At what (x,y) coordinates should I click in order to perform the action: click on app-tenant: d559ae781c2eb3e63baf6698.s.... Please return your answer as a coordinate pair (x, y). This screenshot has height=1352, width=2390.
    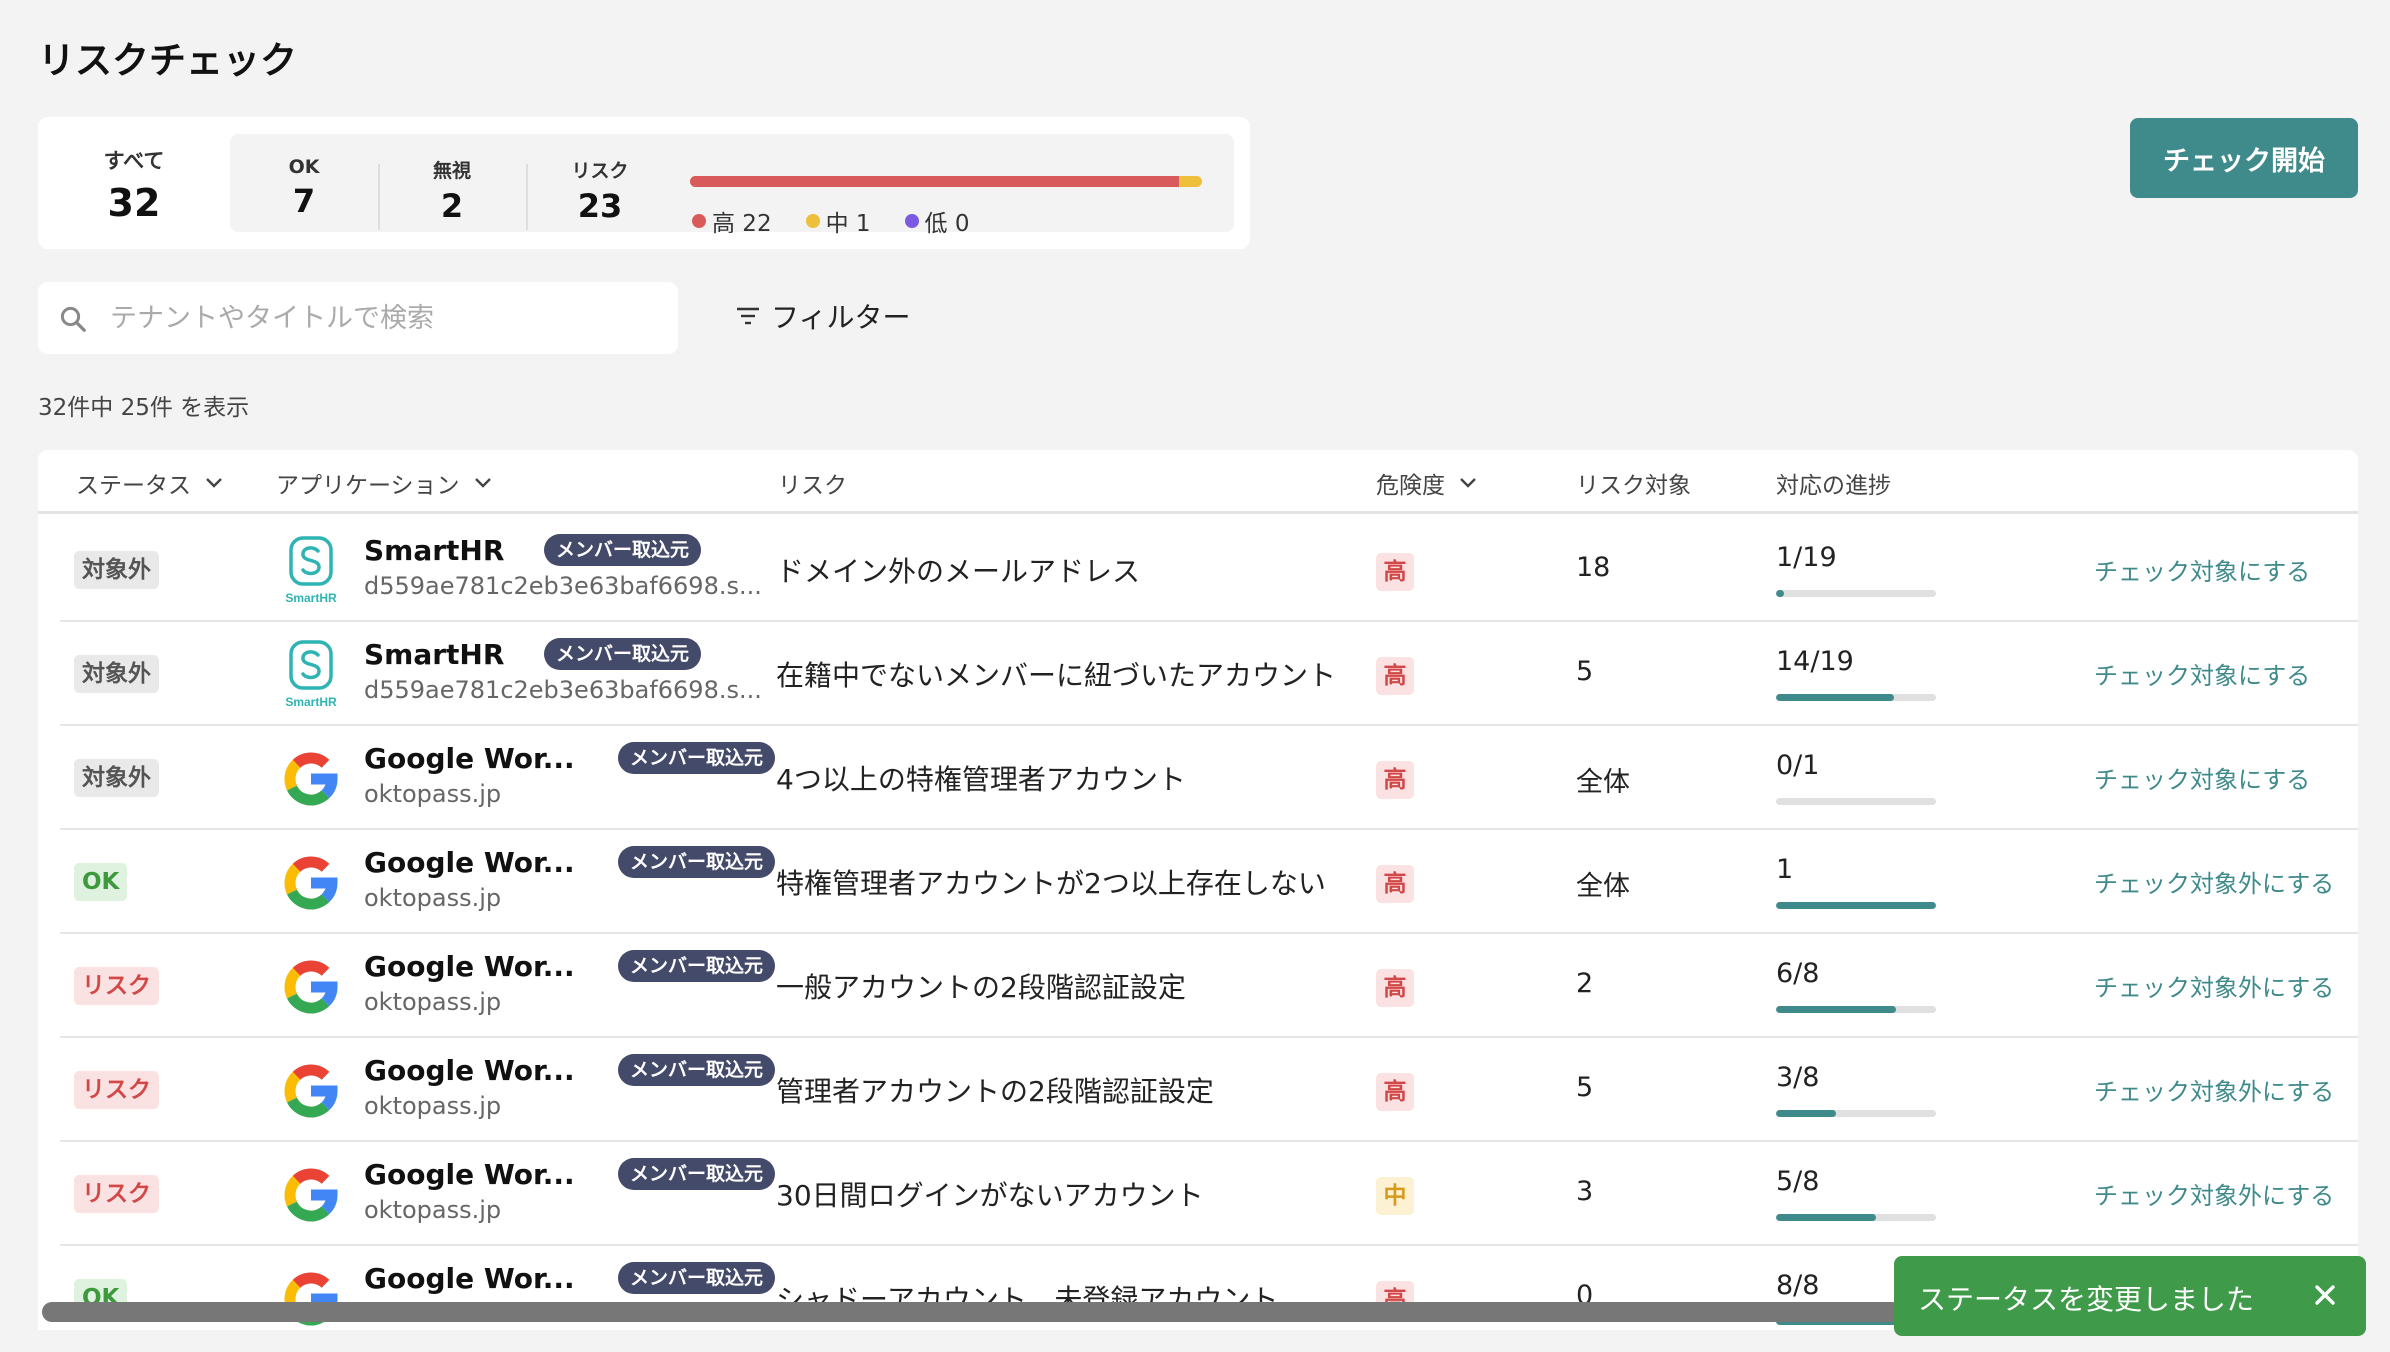
    Looking at the image, I should click on (563, 690).